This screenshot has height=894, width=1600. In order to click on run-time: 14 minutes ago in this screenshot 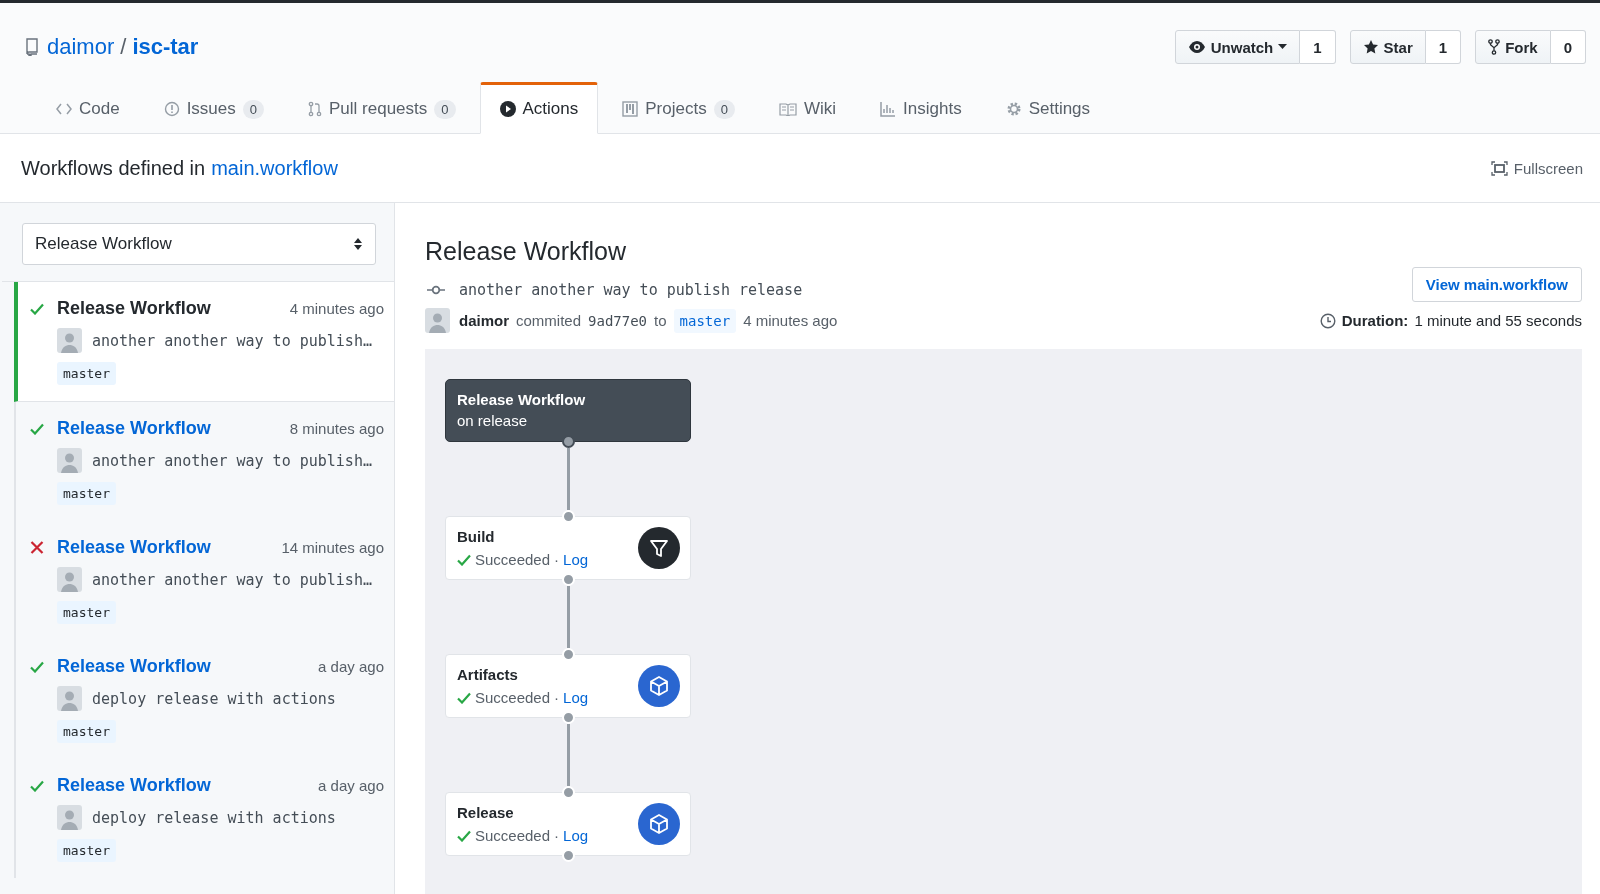, I will do `click(332, 547)`.